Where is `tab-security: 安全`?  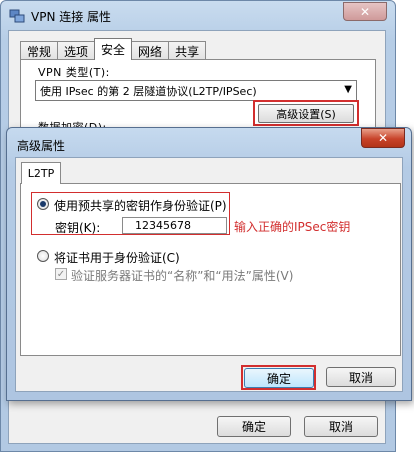
tab-security: 安全 is located at coordinates (113, 49).